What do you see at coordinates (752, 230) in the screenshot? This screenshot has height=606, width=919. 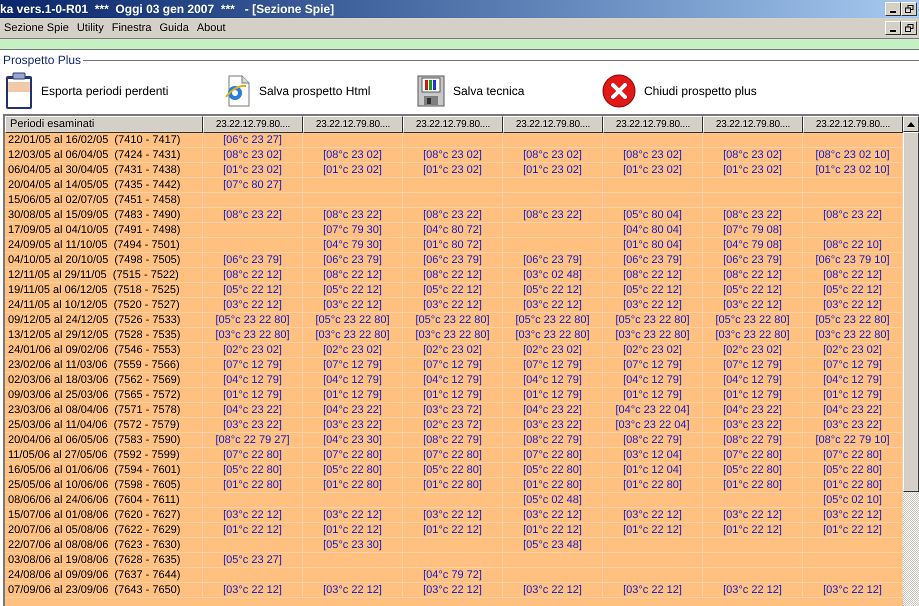 I see `table-cell: [07°c 79 08]` at bounding box center [752, 230].